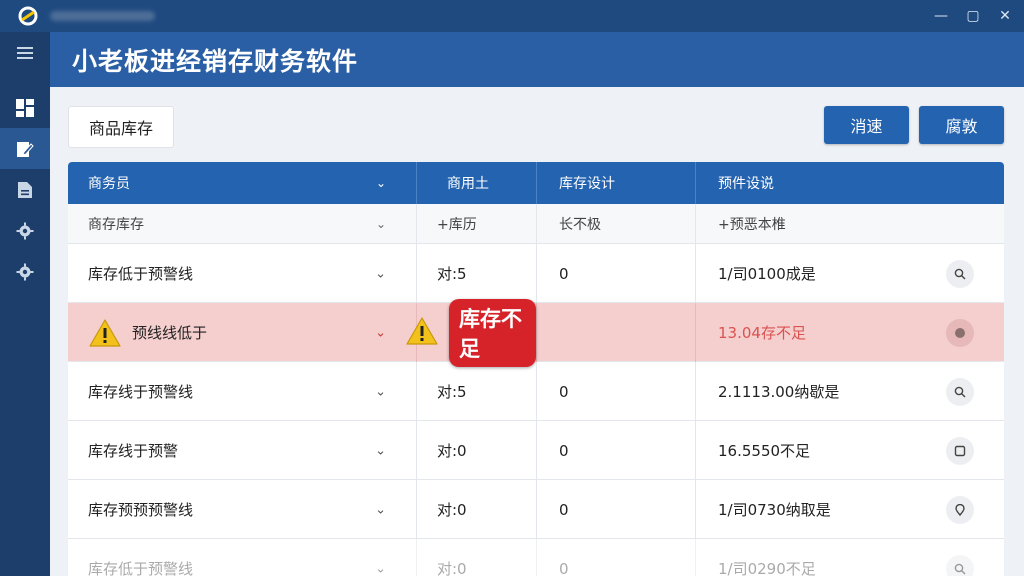  I want to click on app-header: 小老板进经销存财务软件, so click(537, 59).